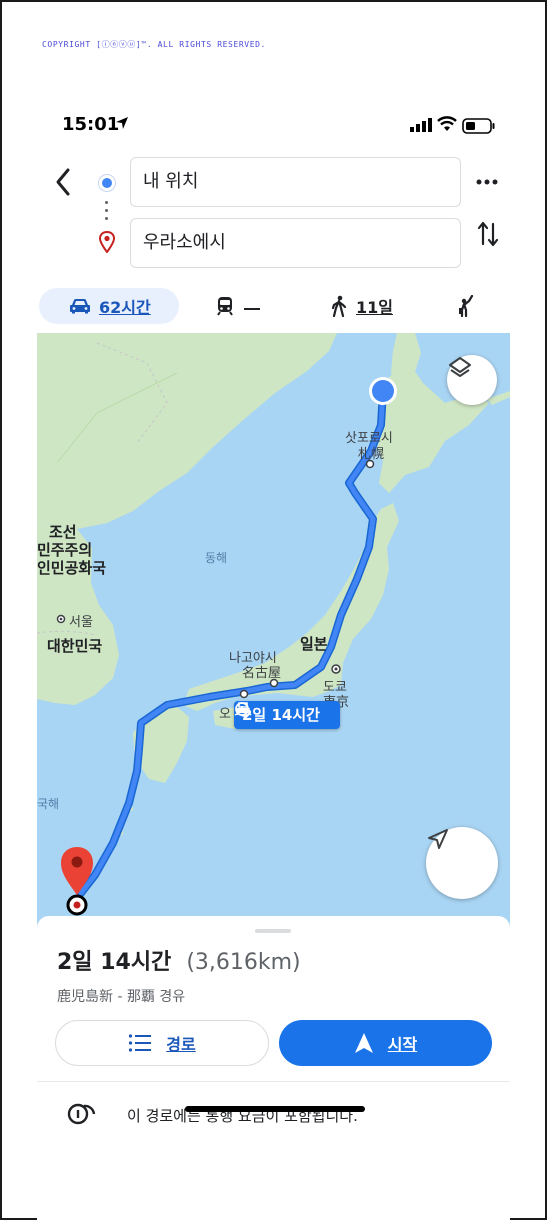 The height and width of the screenshot is (1220, 547). I want to click on list-icon, so click(140, 1043).